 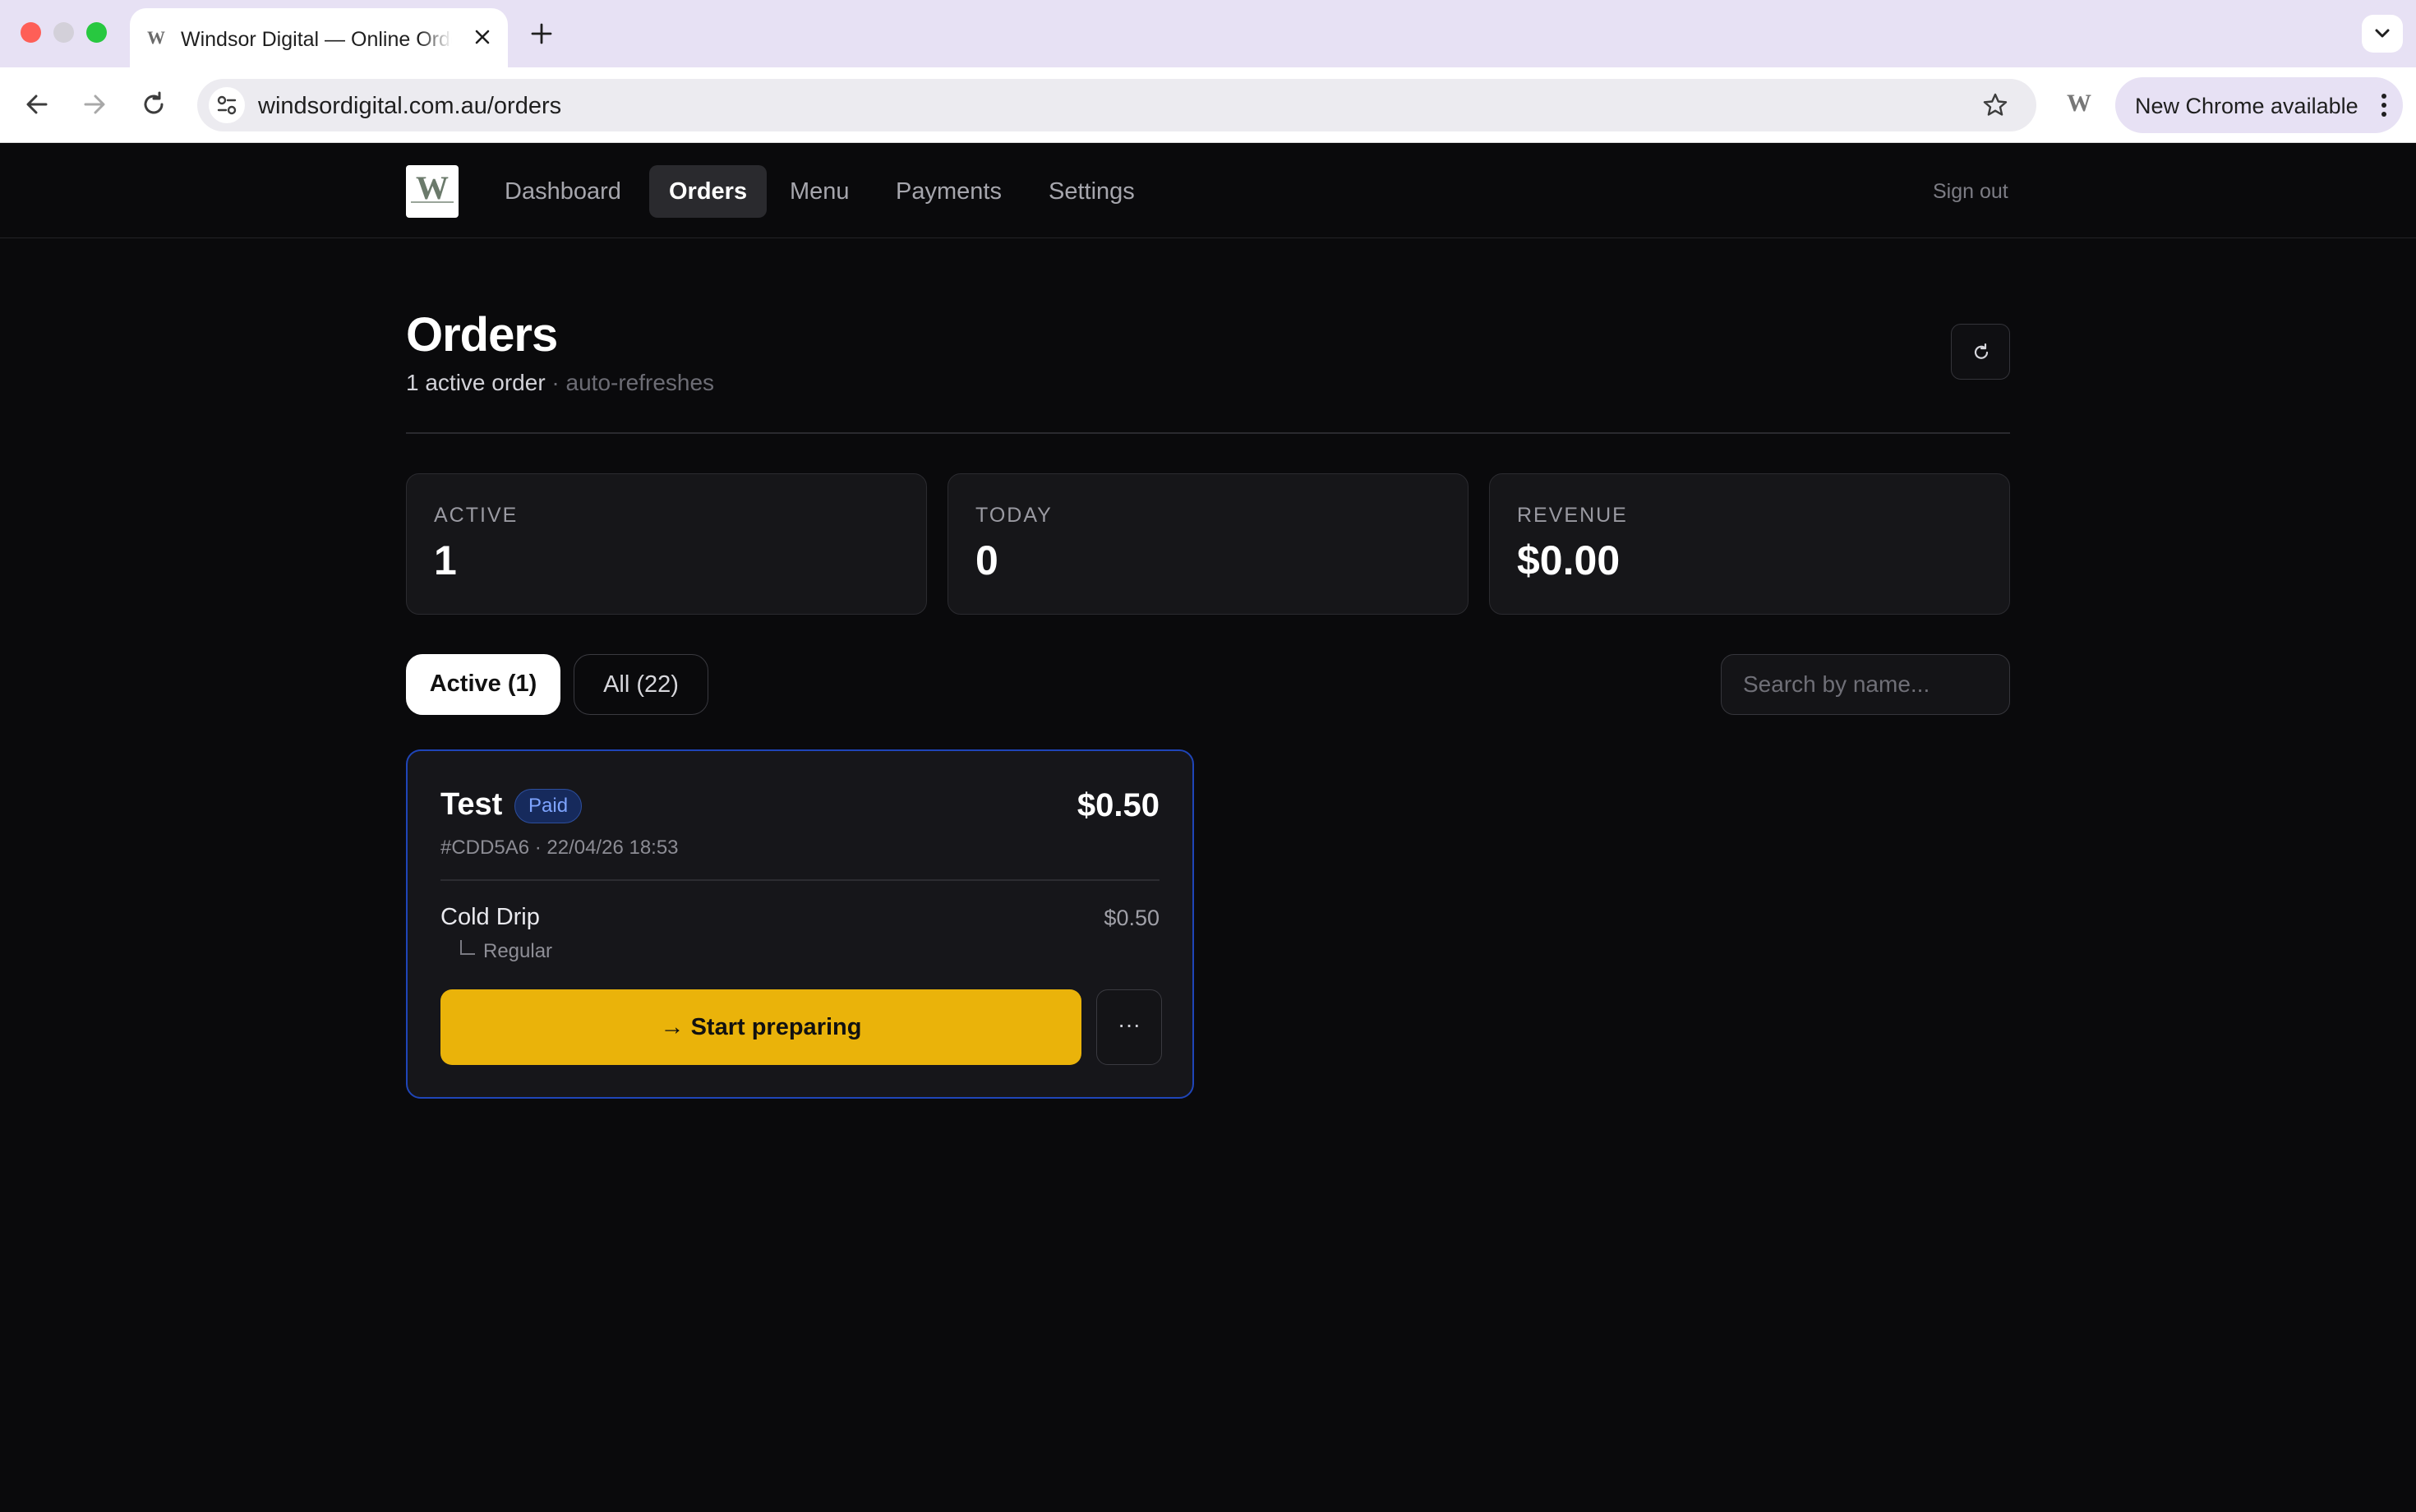 I want to click on active-order-summary: 1 active order, so click(x=476, y=382).